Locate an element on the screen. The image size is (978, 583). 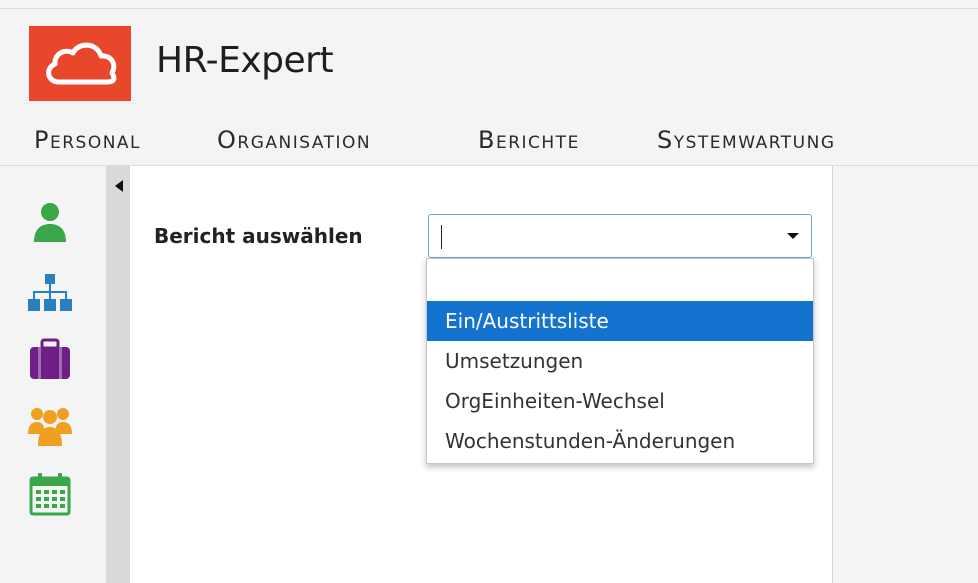
menu-item-personal: Personal is located at coordinates (87, 140).